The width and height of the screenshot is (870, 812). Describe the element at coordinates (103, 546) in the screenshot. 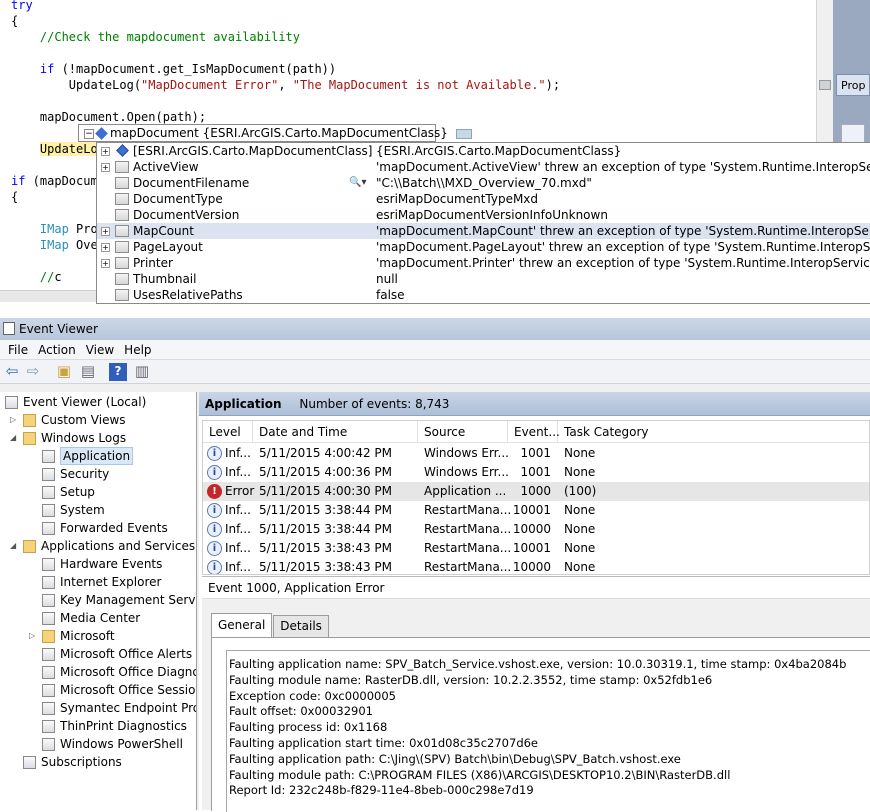

I see `tree-item-apps-services: ◢ Applications and Services Lo` at that location.